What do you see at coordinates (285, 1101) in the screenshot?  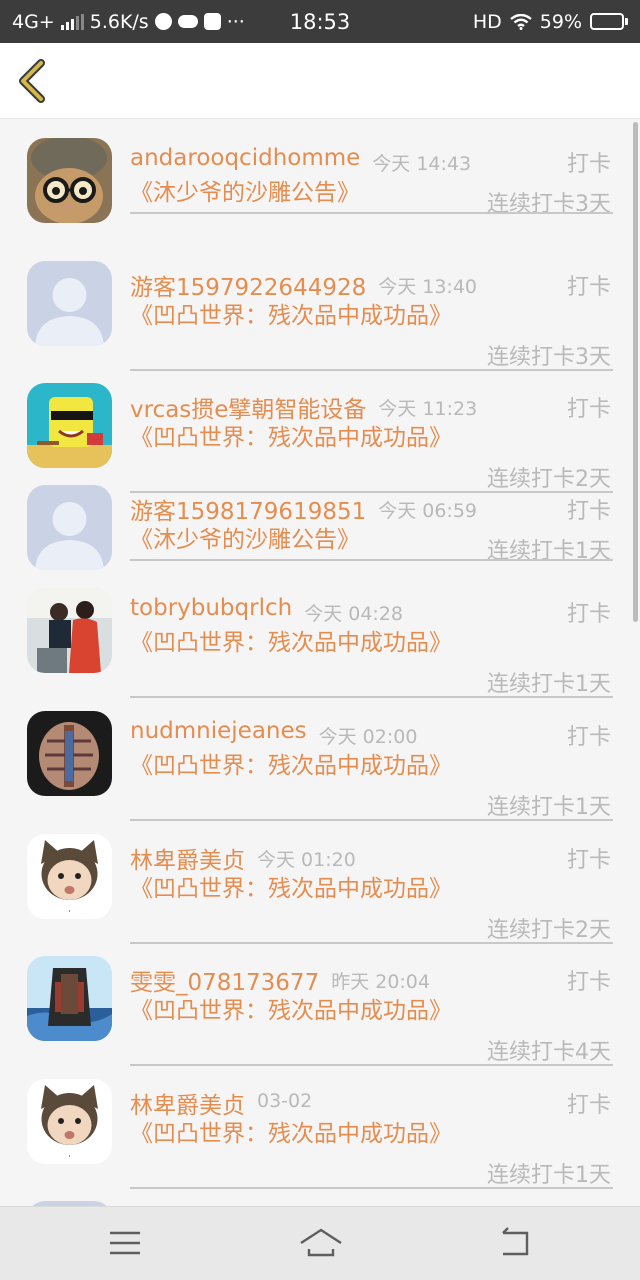 I see `checkin-time: 03-02` at bounding box center [285, 1101].